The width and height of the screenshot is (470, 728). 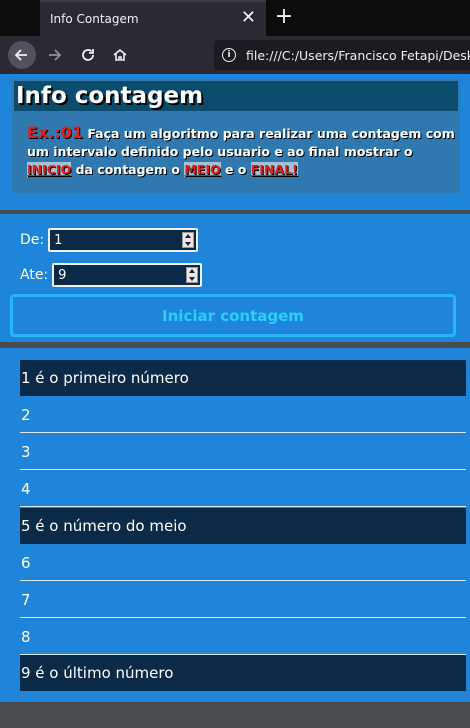 What do you see at coordinates (20, 18) in the screenshot?
I see `tab-strip-start` at bounding box center [20, 18].